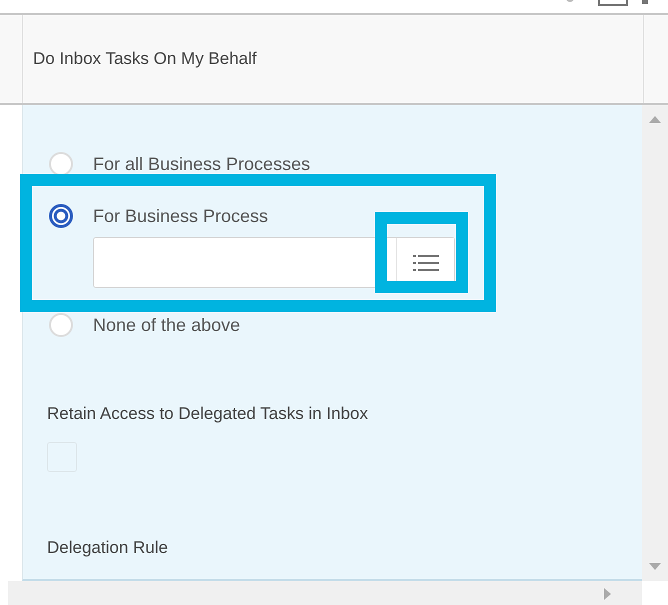  Describe the element at coordinates (180, 216) in the screenshot. I see `option-label: For Business Process` at that location.